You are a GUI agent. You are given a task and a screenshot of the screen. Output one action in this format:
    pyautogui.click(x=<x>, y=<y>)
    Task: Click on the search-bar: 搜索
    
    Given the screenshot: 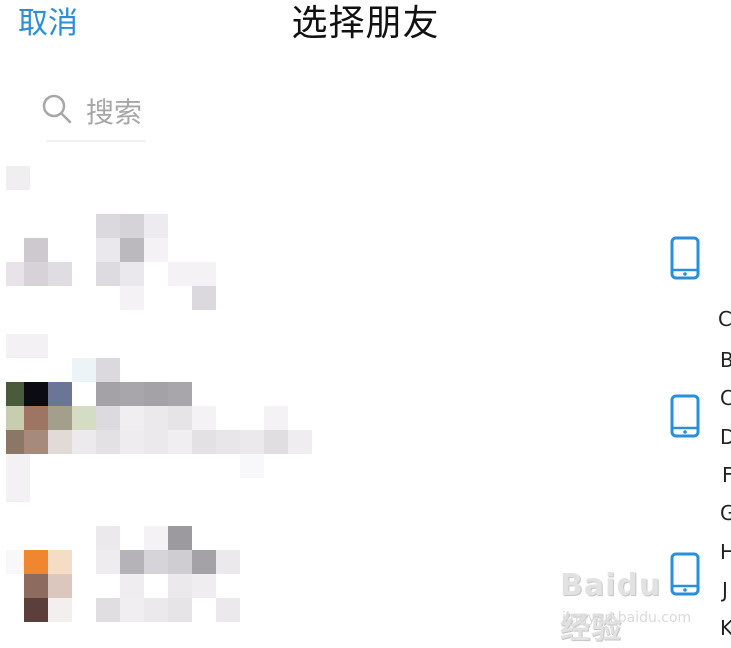 What is the action you would take?
    pyautogui.click(x=140, y=111)
    